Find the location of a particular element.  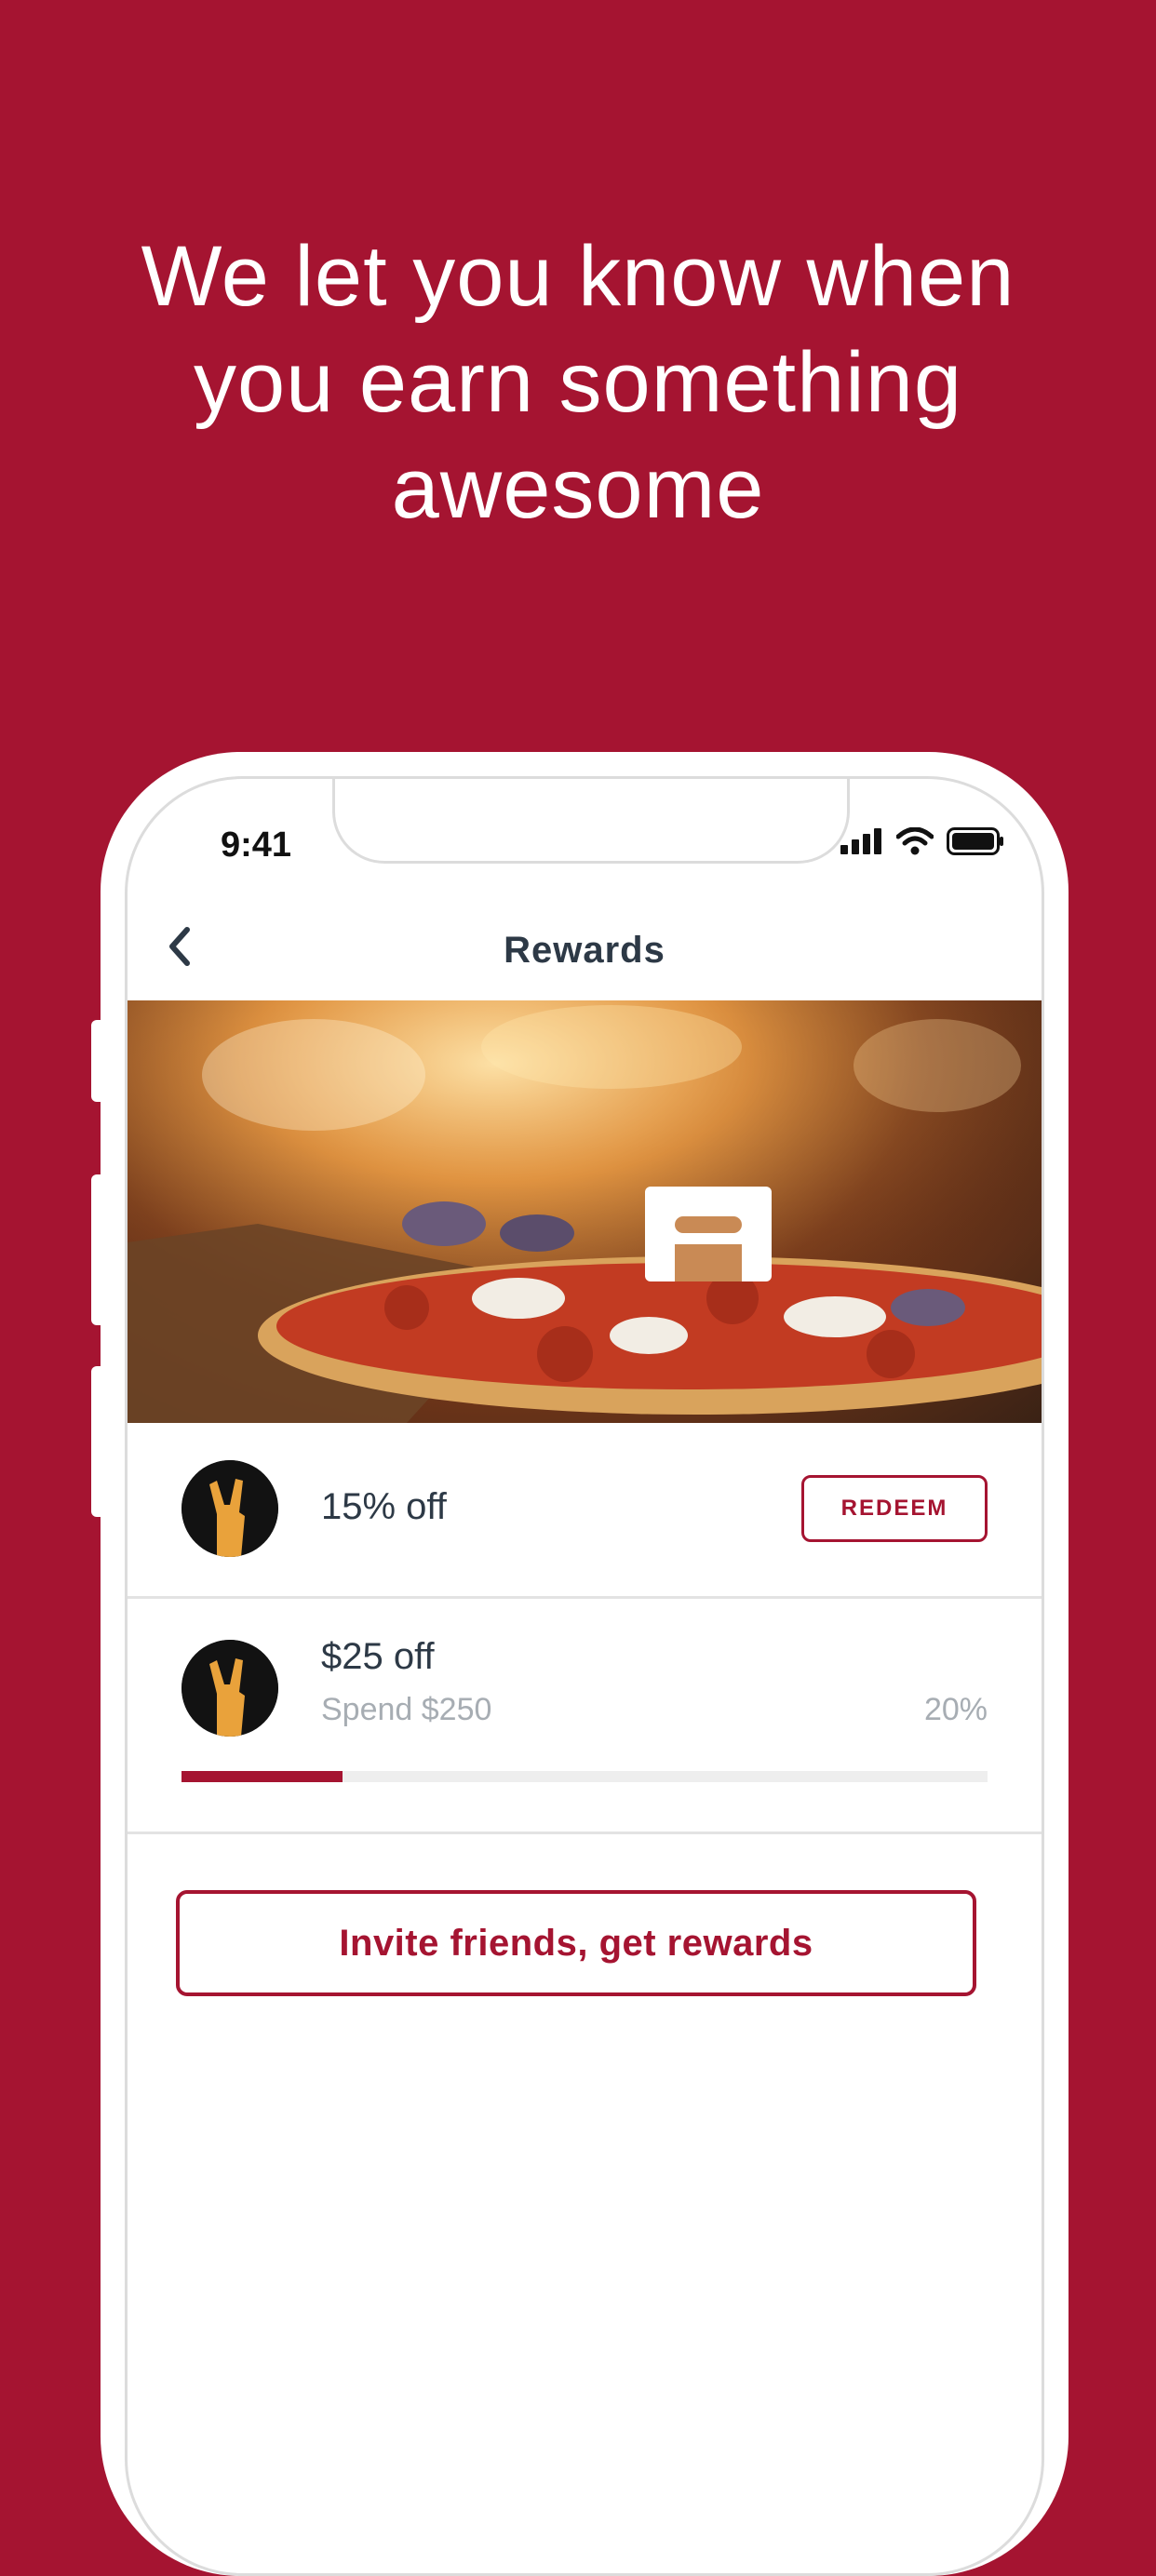

battery-icon is located at coordinates (975, 841).